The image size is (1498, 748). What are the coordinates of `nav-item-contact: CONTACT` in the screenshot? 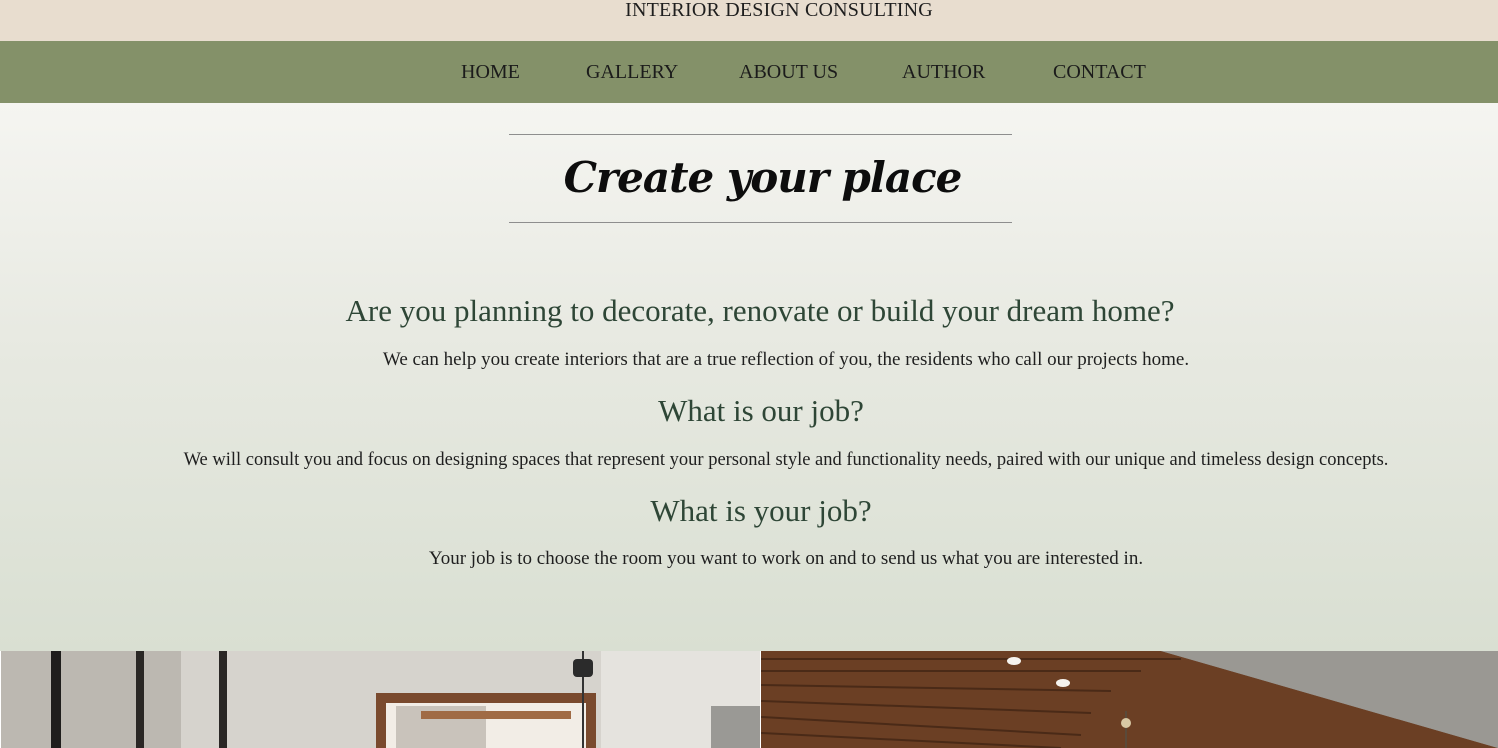 It's located at (1099, 72).